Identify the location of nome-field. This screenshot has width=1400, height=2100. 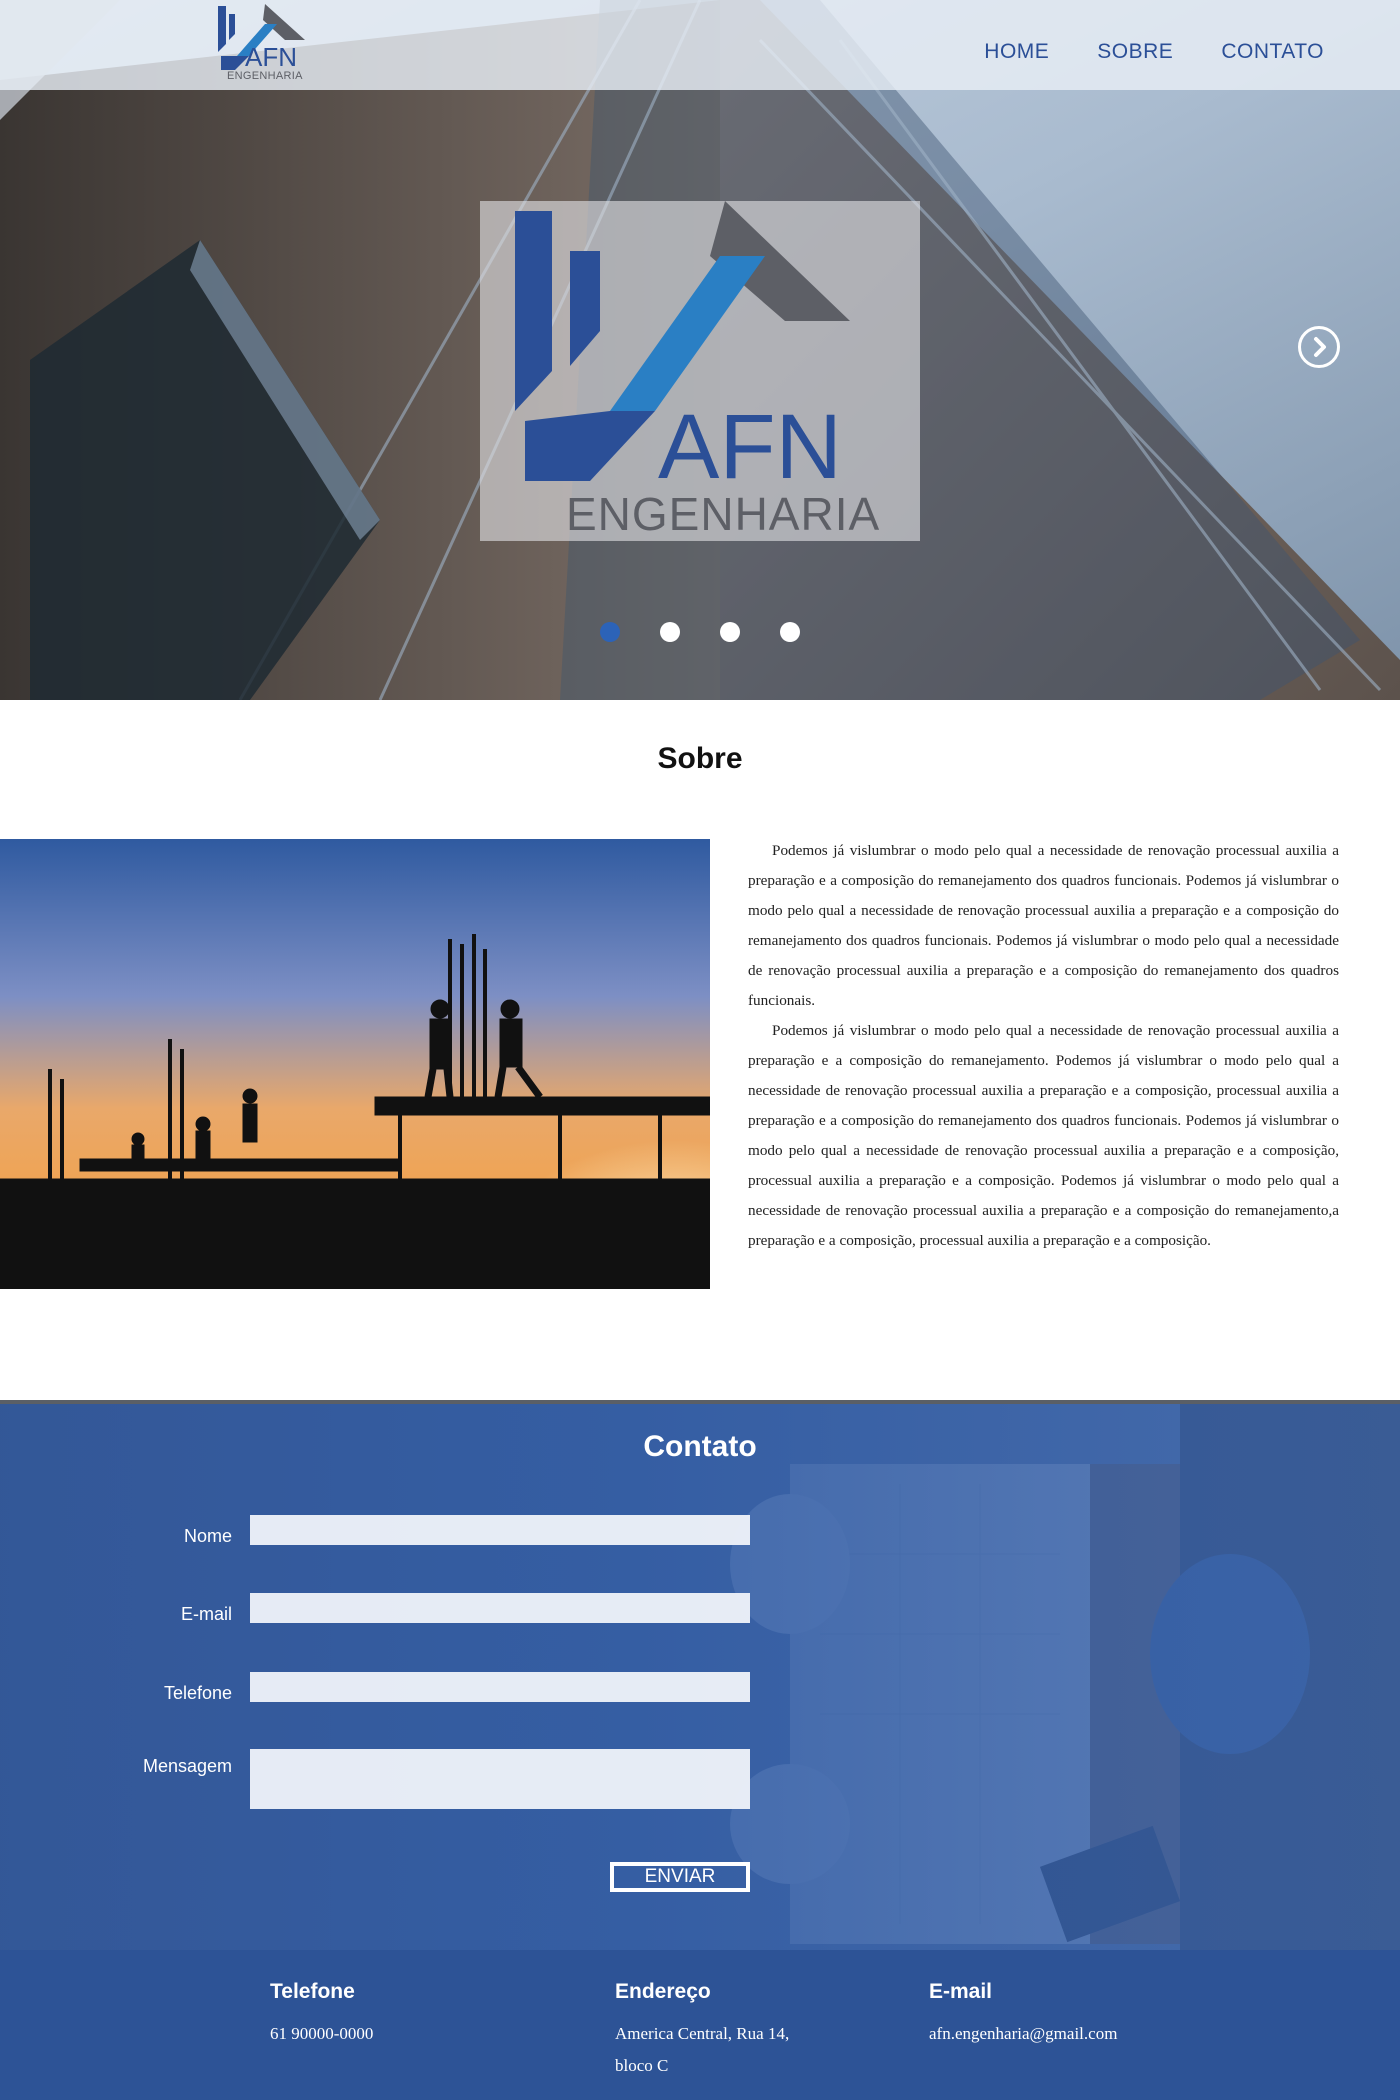
(500, 1530).